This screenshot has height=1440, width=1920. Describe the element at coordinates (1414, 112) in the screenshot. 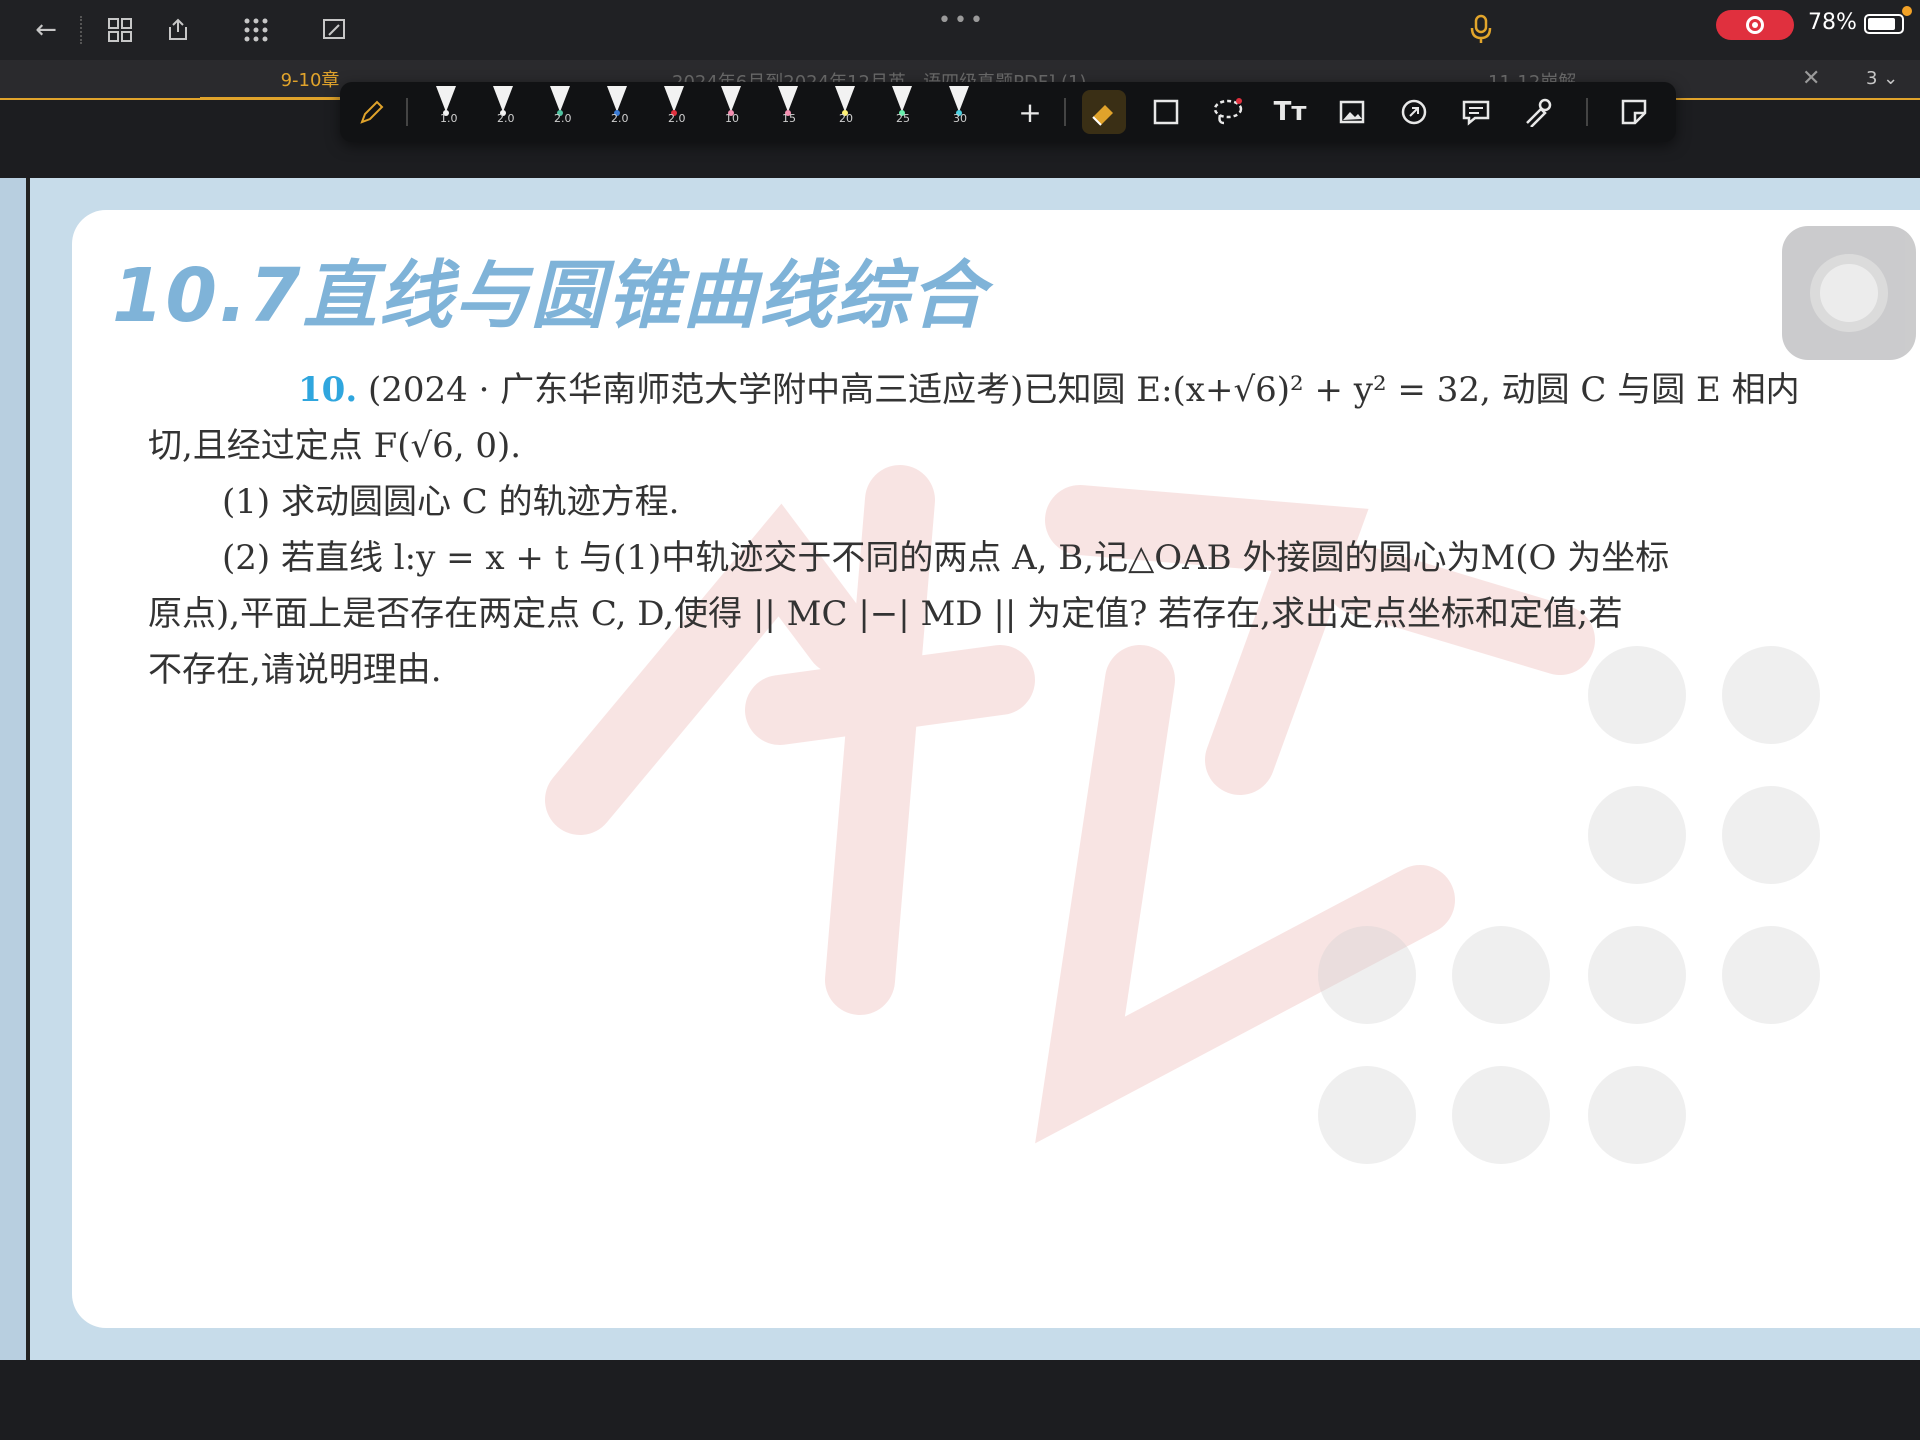

I see `sticker-icon` at that location.